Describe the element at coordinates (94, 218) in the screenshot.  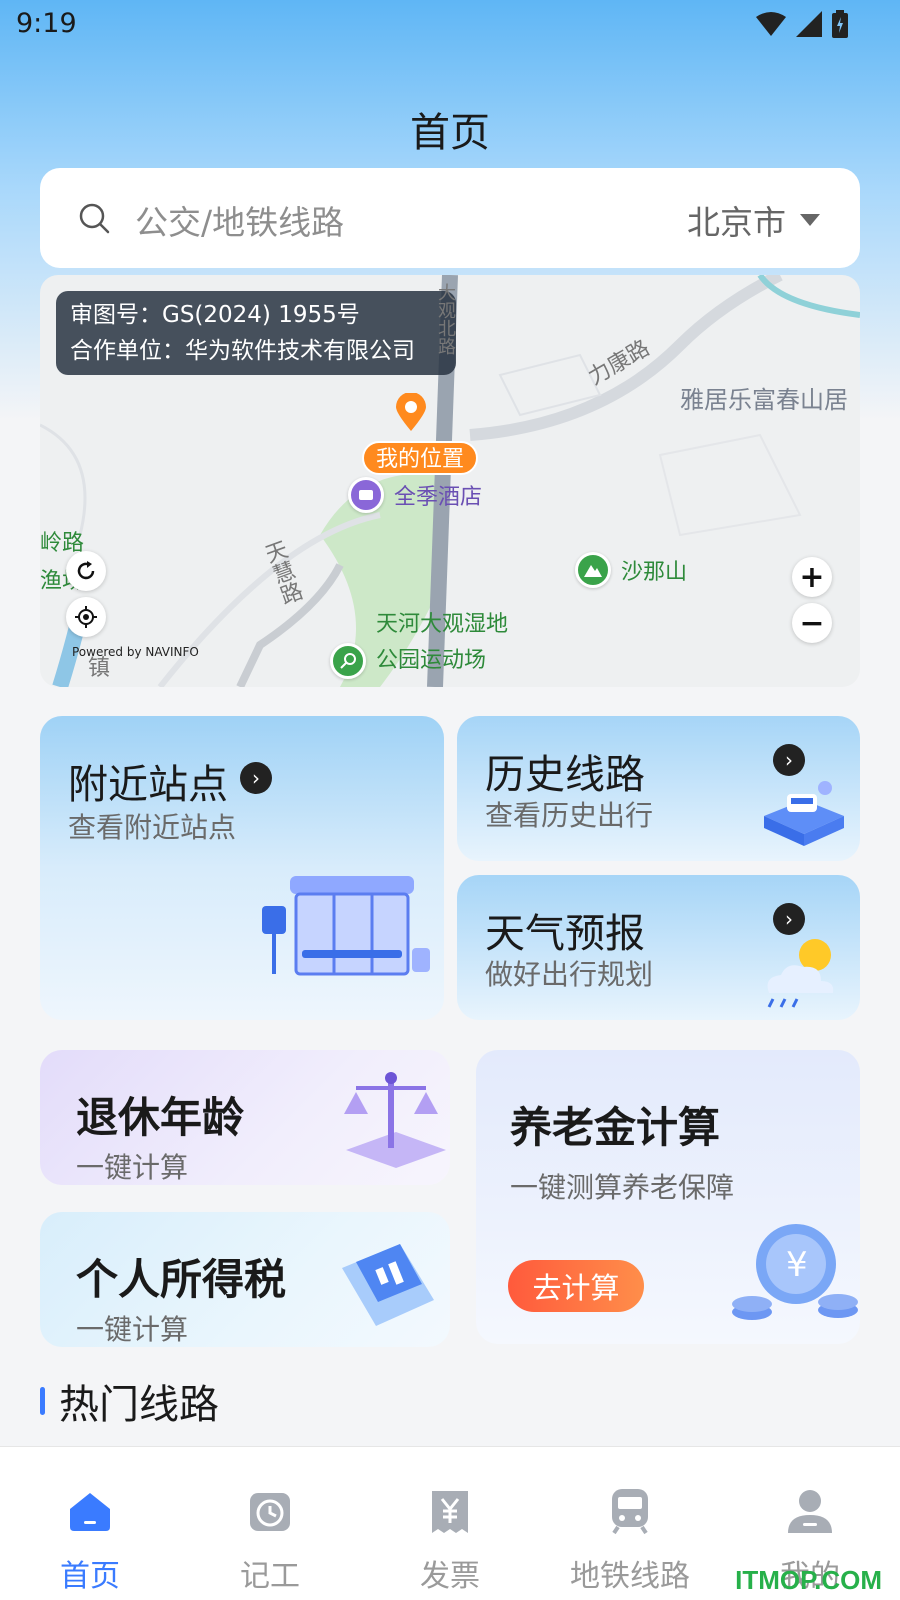
I see `search-icon` at that location.